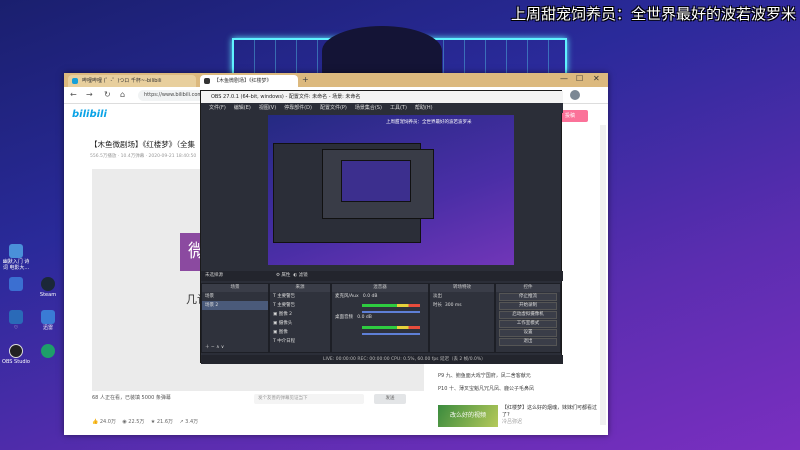  What do you see at coordinates (564, 78) in the screenshot?
I see `minimize-button: —` at bounding box center [564, 78].